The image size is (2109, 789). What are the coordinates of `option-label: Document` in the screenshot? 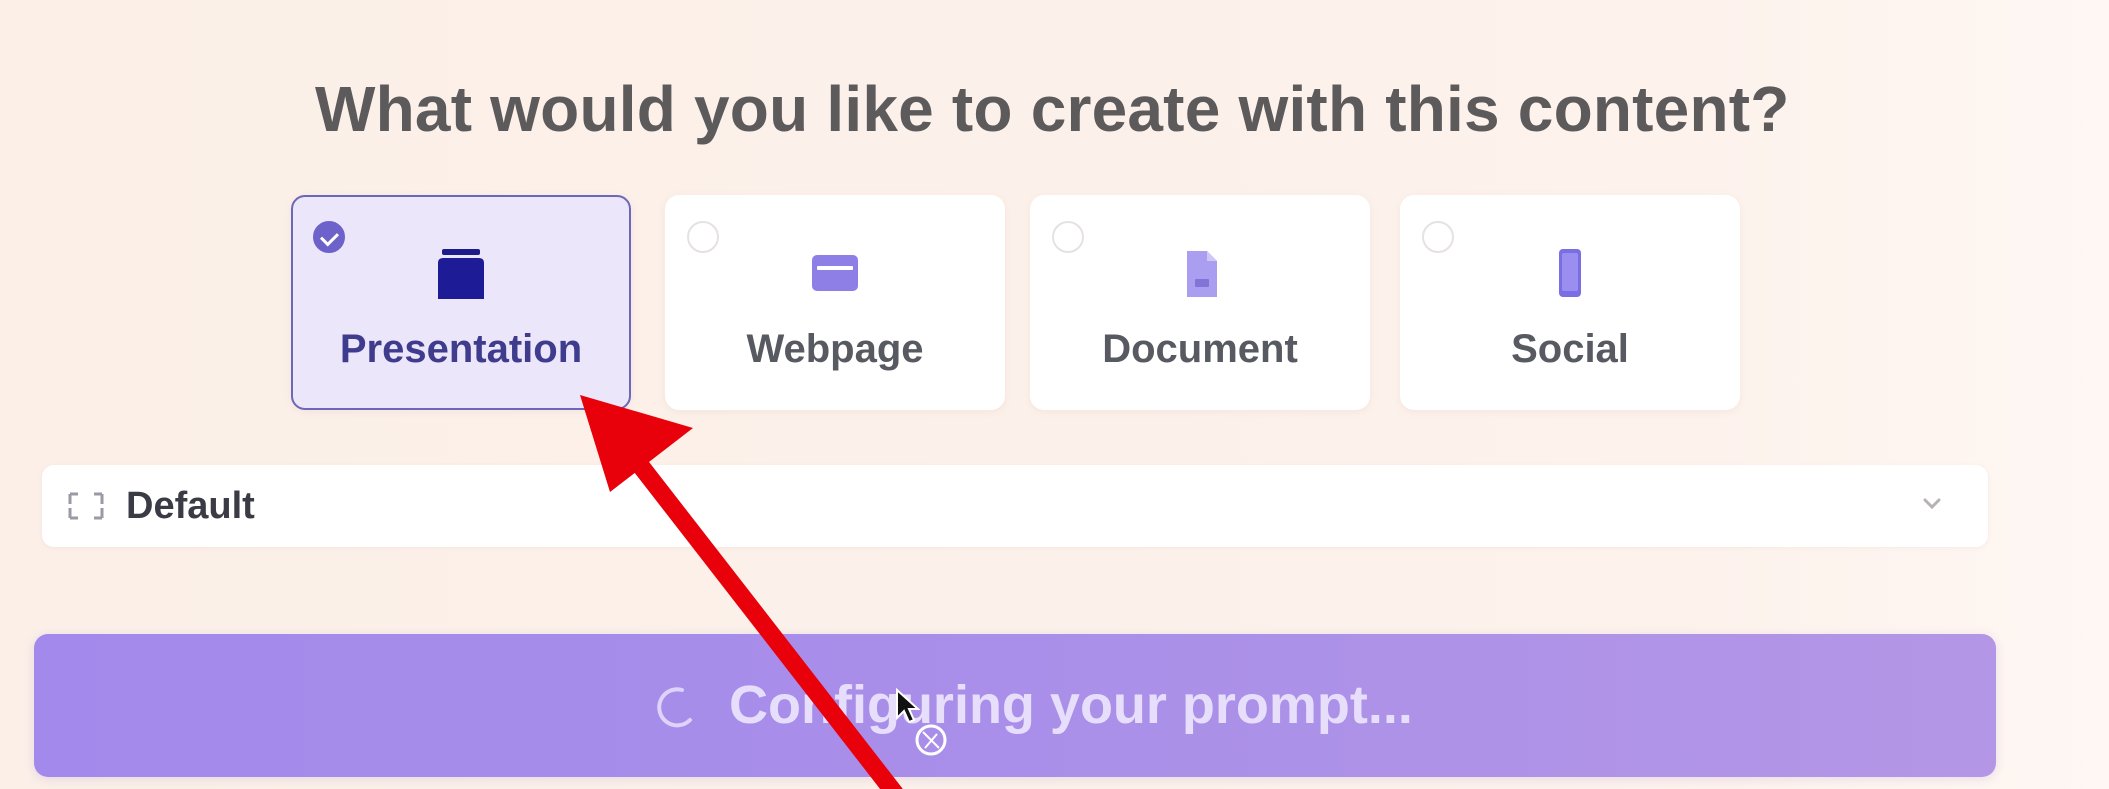 It's located at (1200, 349).